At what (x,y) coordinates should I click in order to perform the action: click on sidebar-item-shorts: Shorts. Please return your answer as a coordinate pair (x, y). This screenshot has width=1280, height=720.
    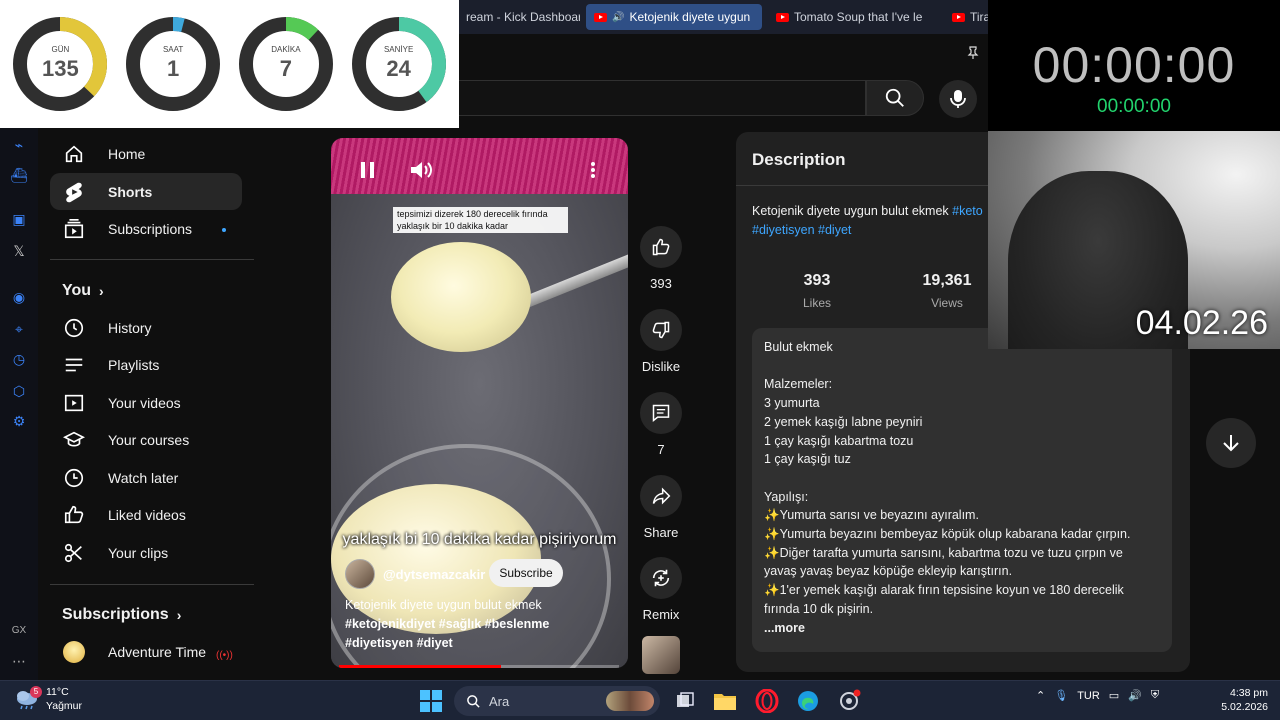
    Looking at the image, I should click on (146, 191).